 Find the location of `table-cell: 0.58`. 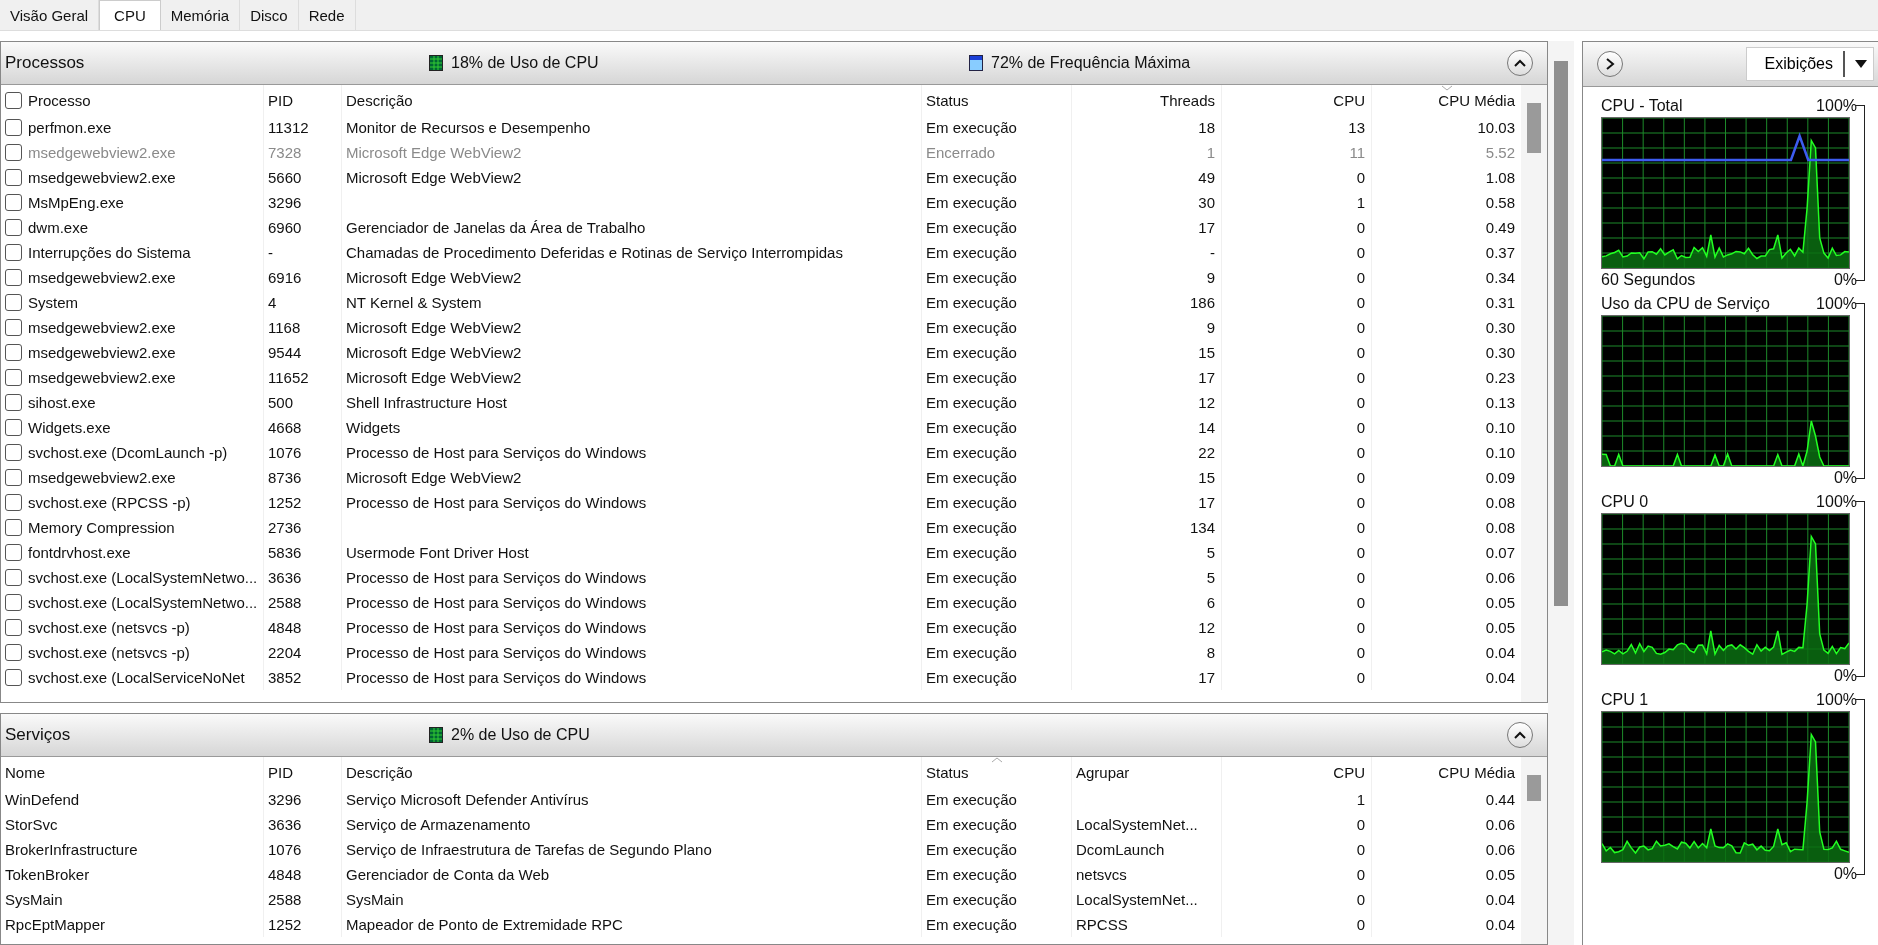

table-cell: 0.58 is located at coordinates (1500, 202).